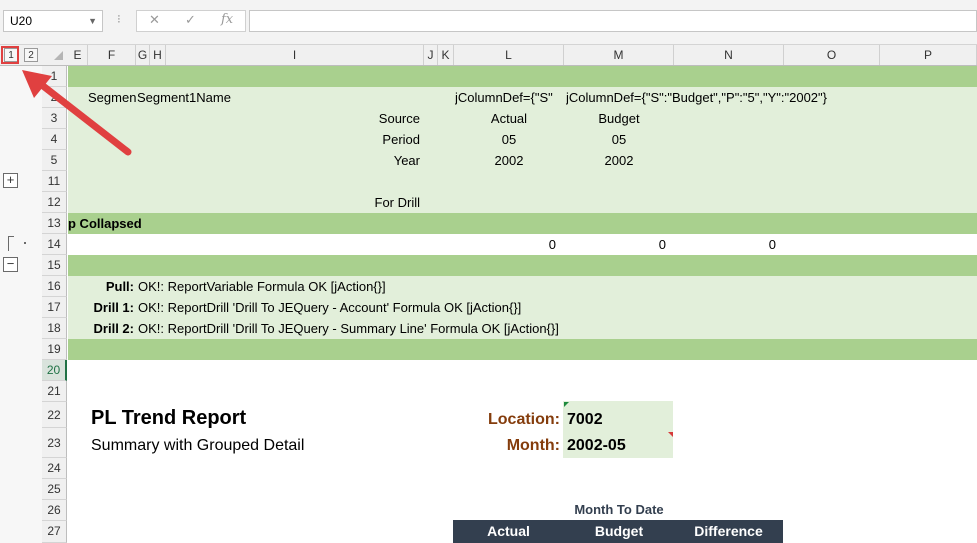 The width and height of the screenshot is (977, 543). What do you see at coordinates (508, 531) in the screenshot?
I see `header-actual: Actual` at bounding box center [508, 531].